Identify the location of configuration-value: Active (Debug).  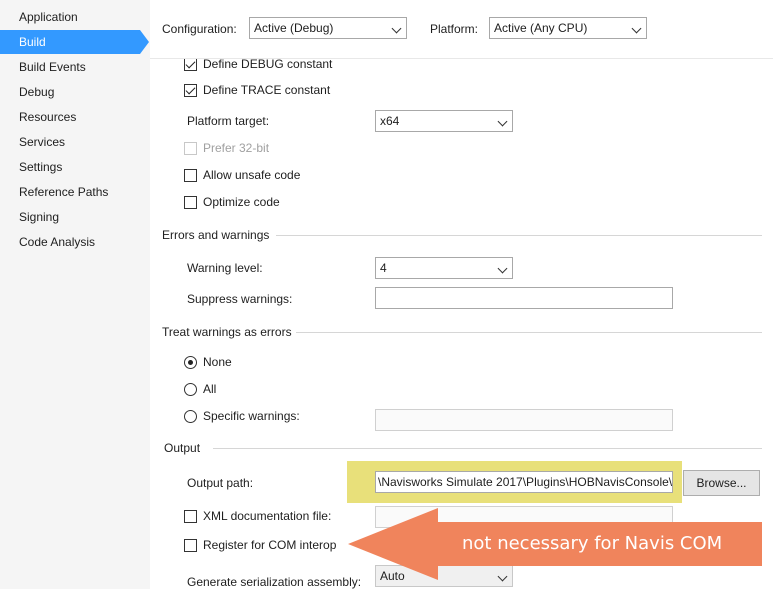
(294, 28).